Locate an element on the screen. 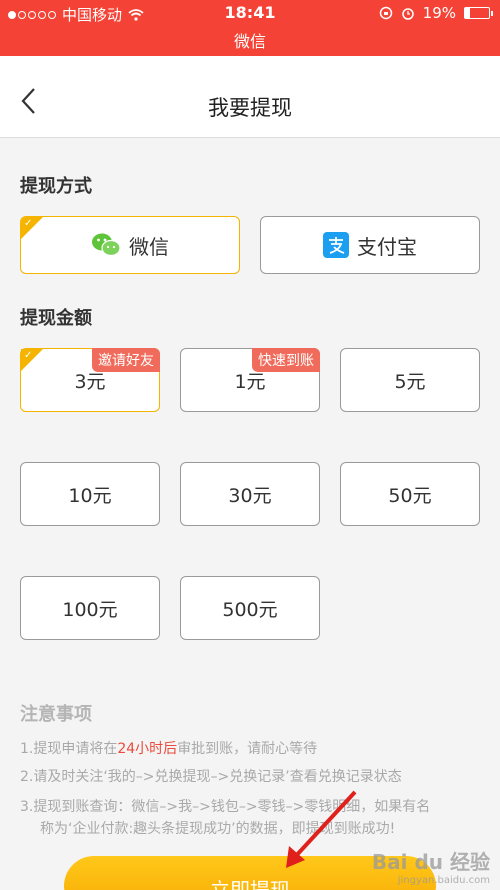 This screenshot has width=500, height=890. method-alipay-option: 支付宝 is located at coordinates (370, 245).